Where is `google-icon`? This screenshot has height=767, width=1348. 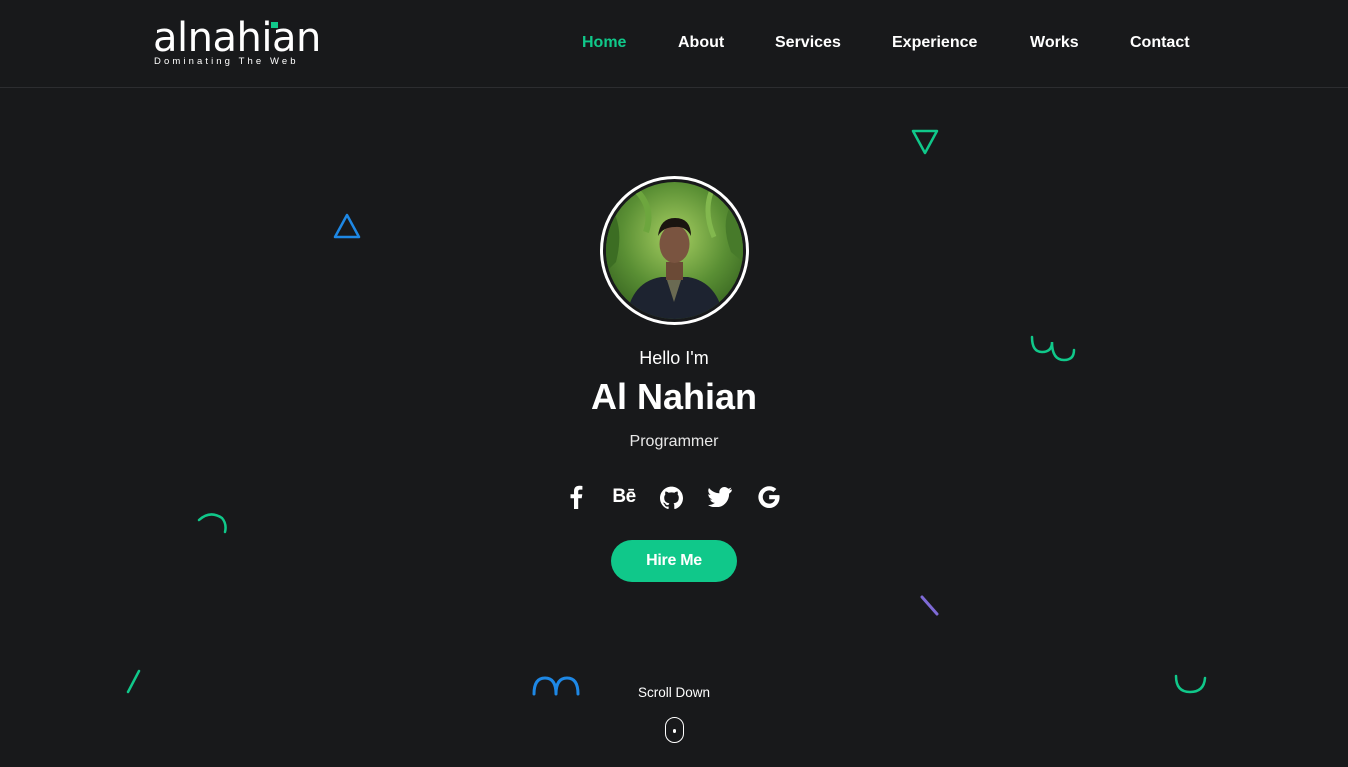
google-icon is located at coordinates (769, 497).